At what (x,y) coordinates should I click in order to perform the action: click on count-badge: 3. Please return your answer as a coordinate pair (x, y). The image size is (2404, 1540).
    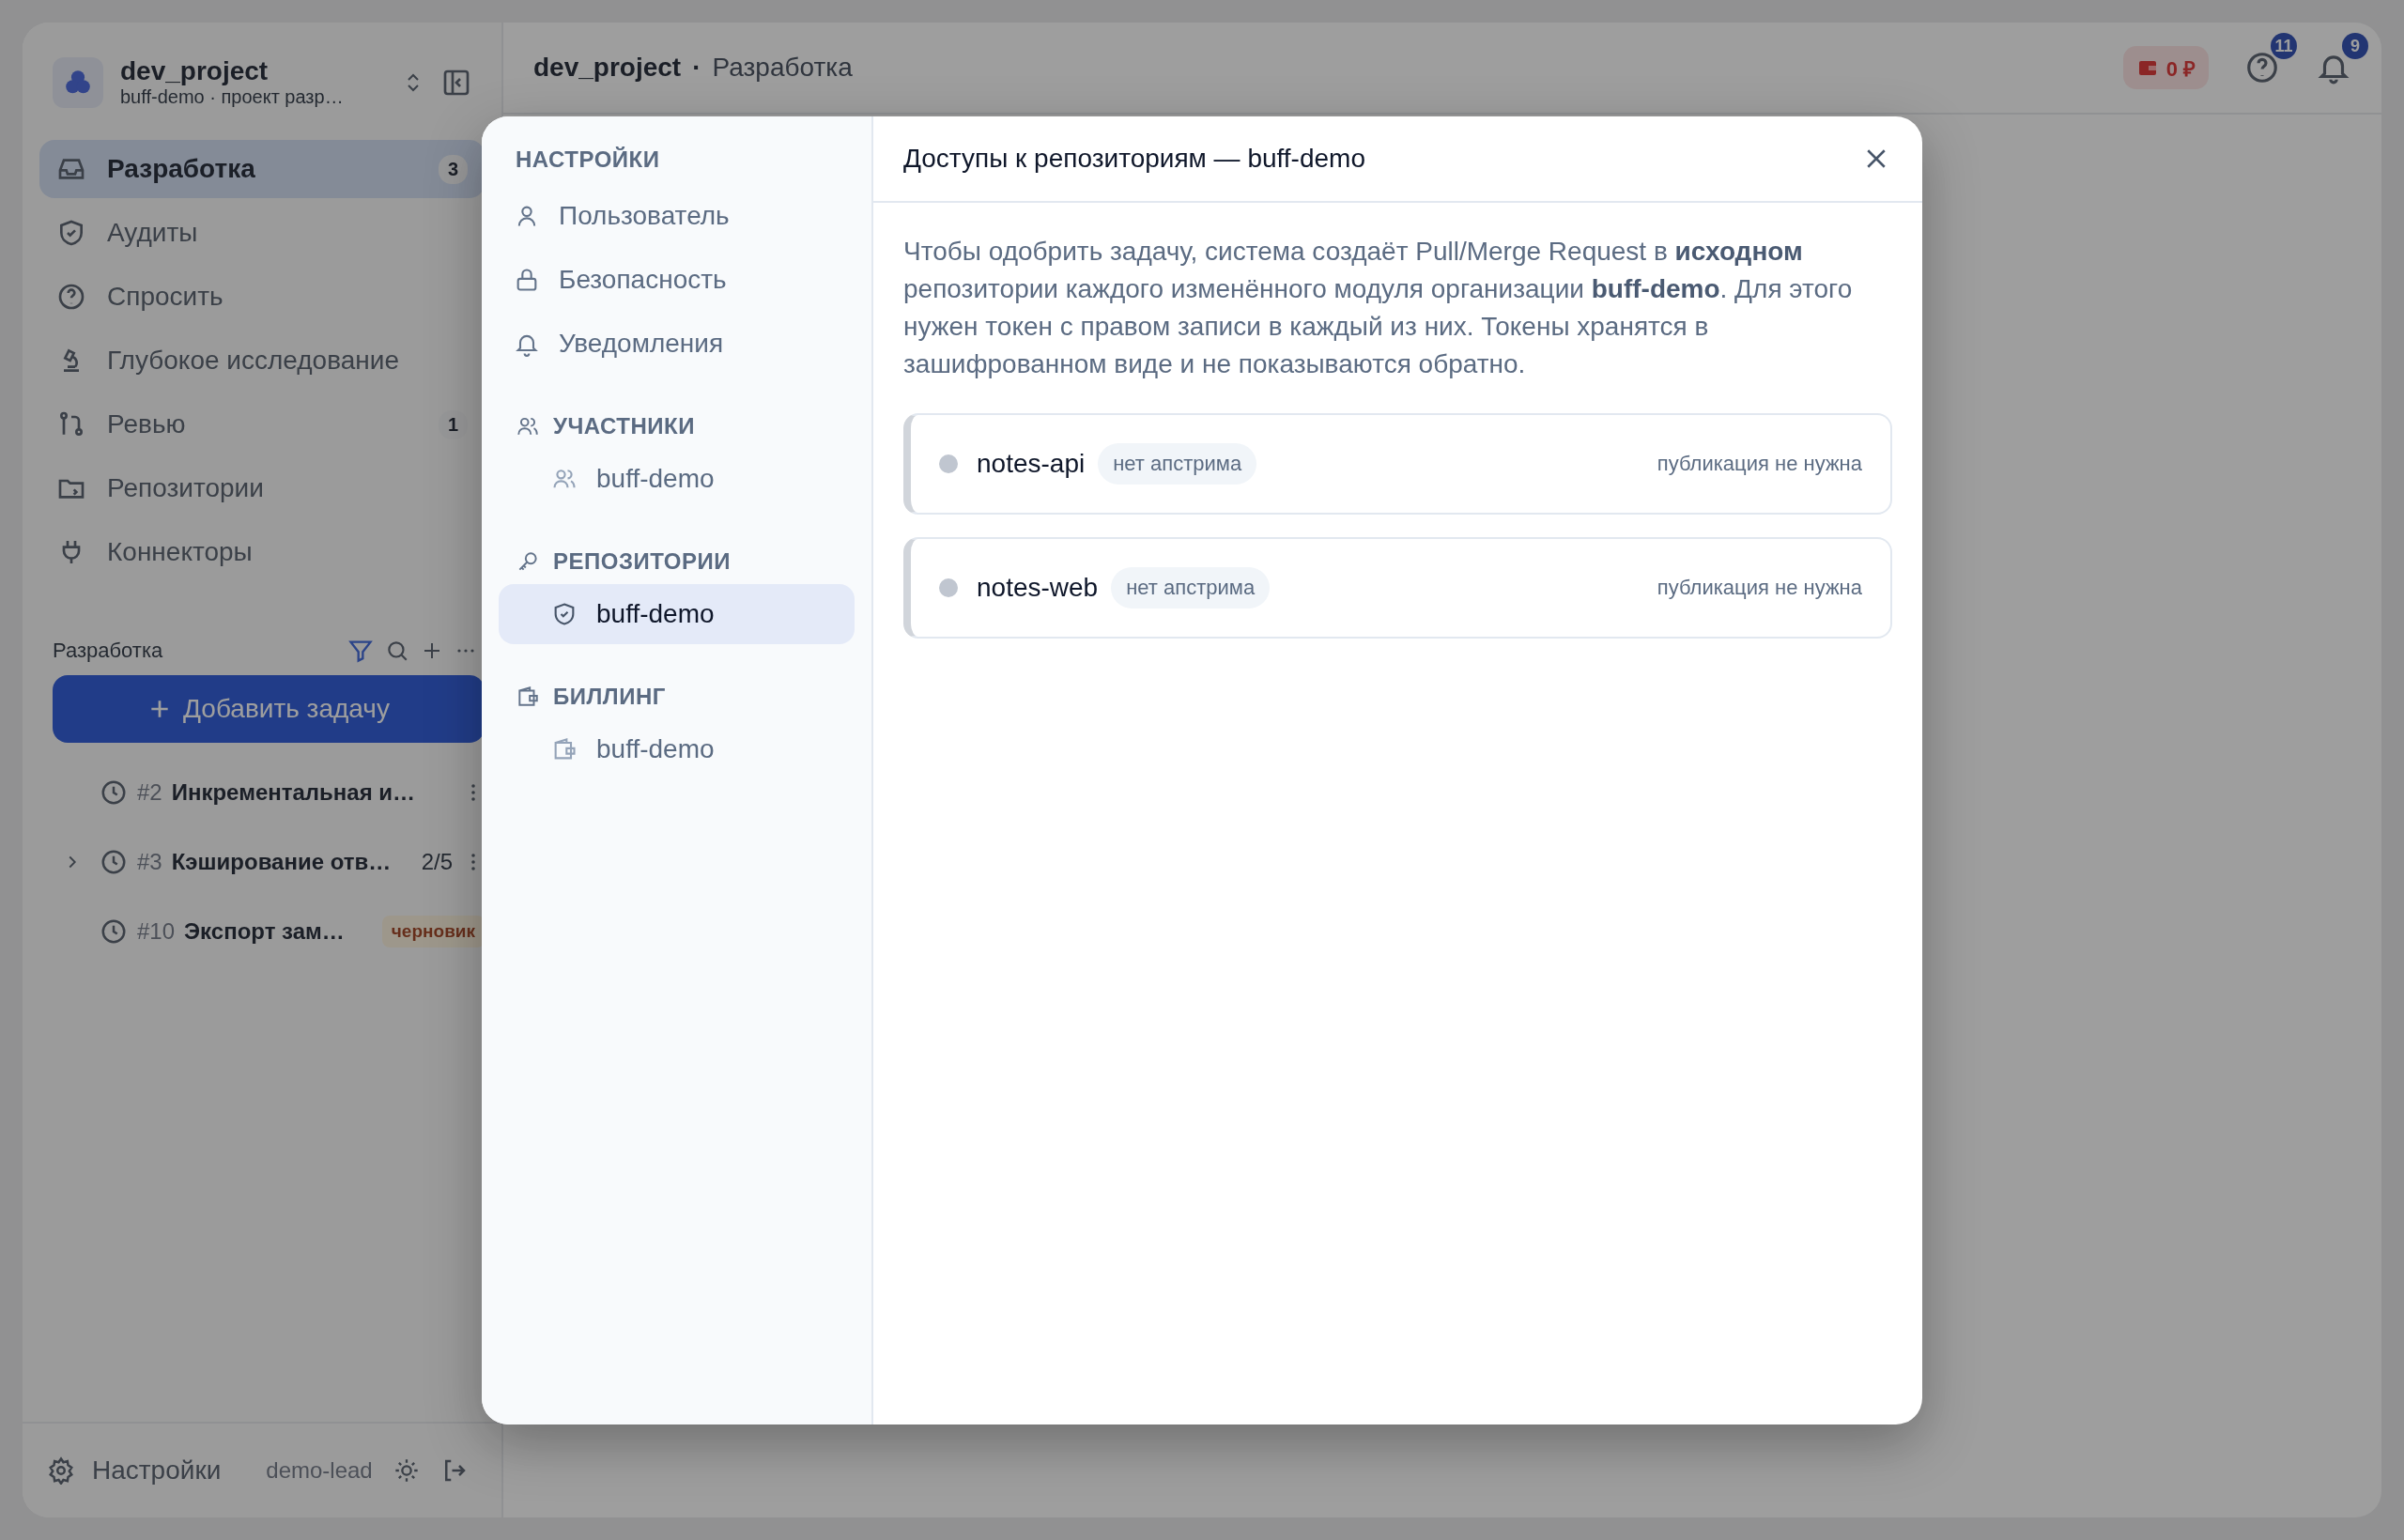
    Looking at the image, I should click on (453, 169).